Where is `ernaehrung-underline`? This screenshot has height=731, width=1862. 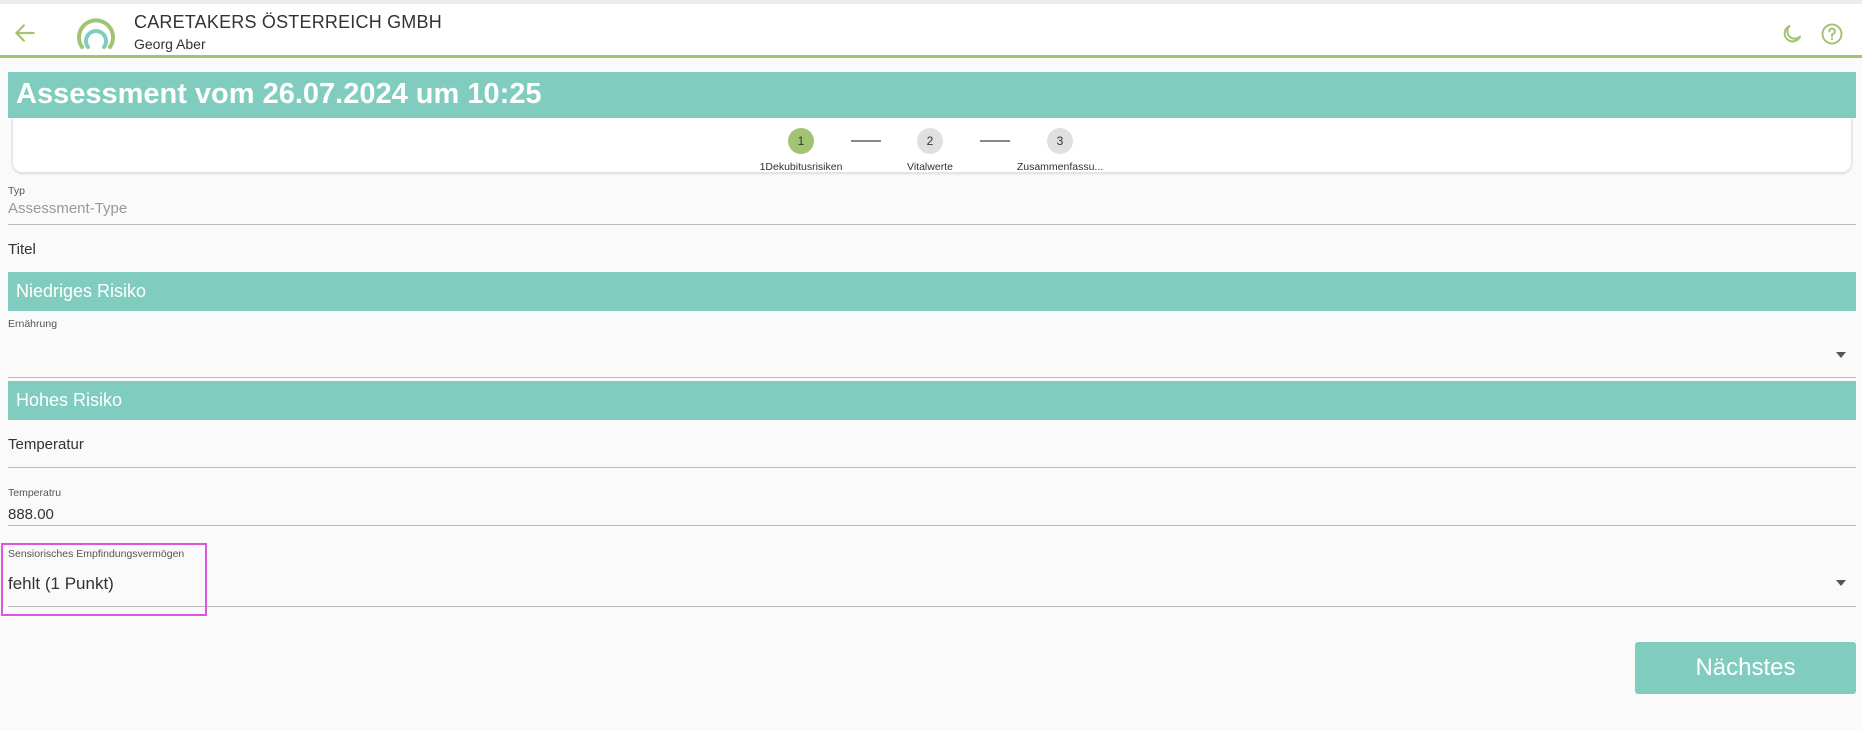
ernaehrung-underline is located at coordinates (932, 377).